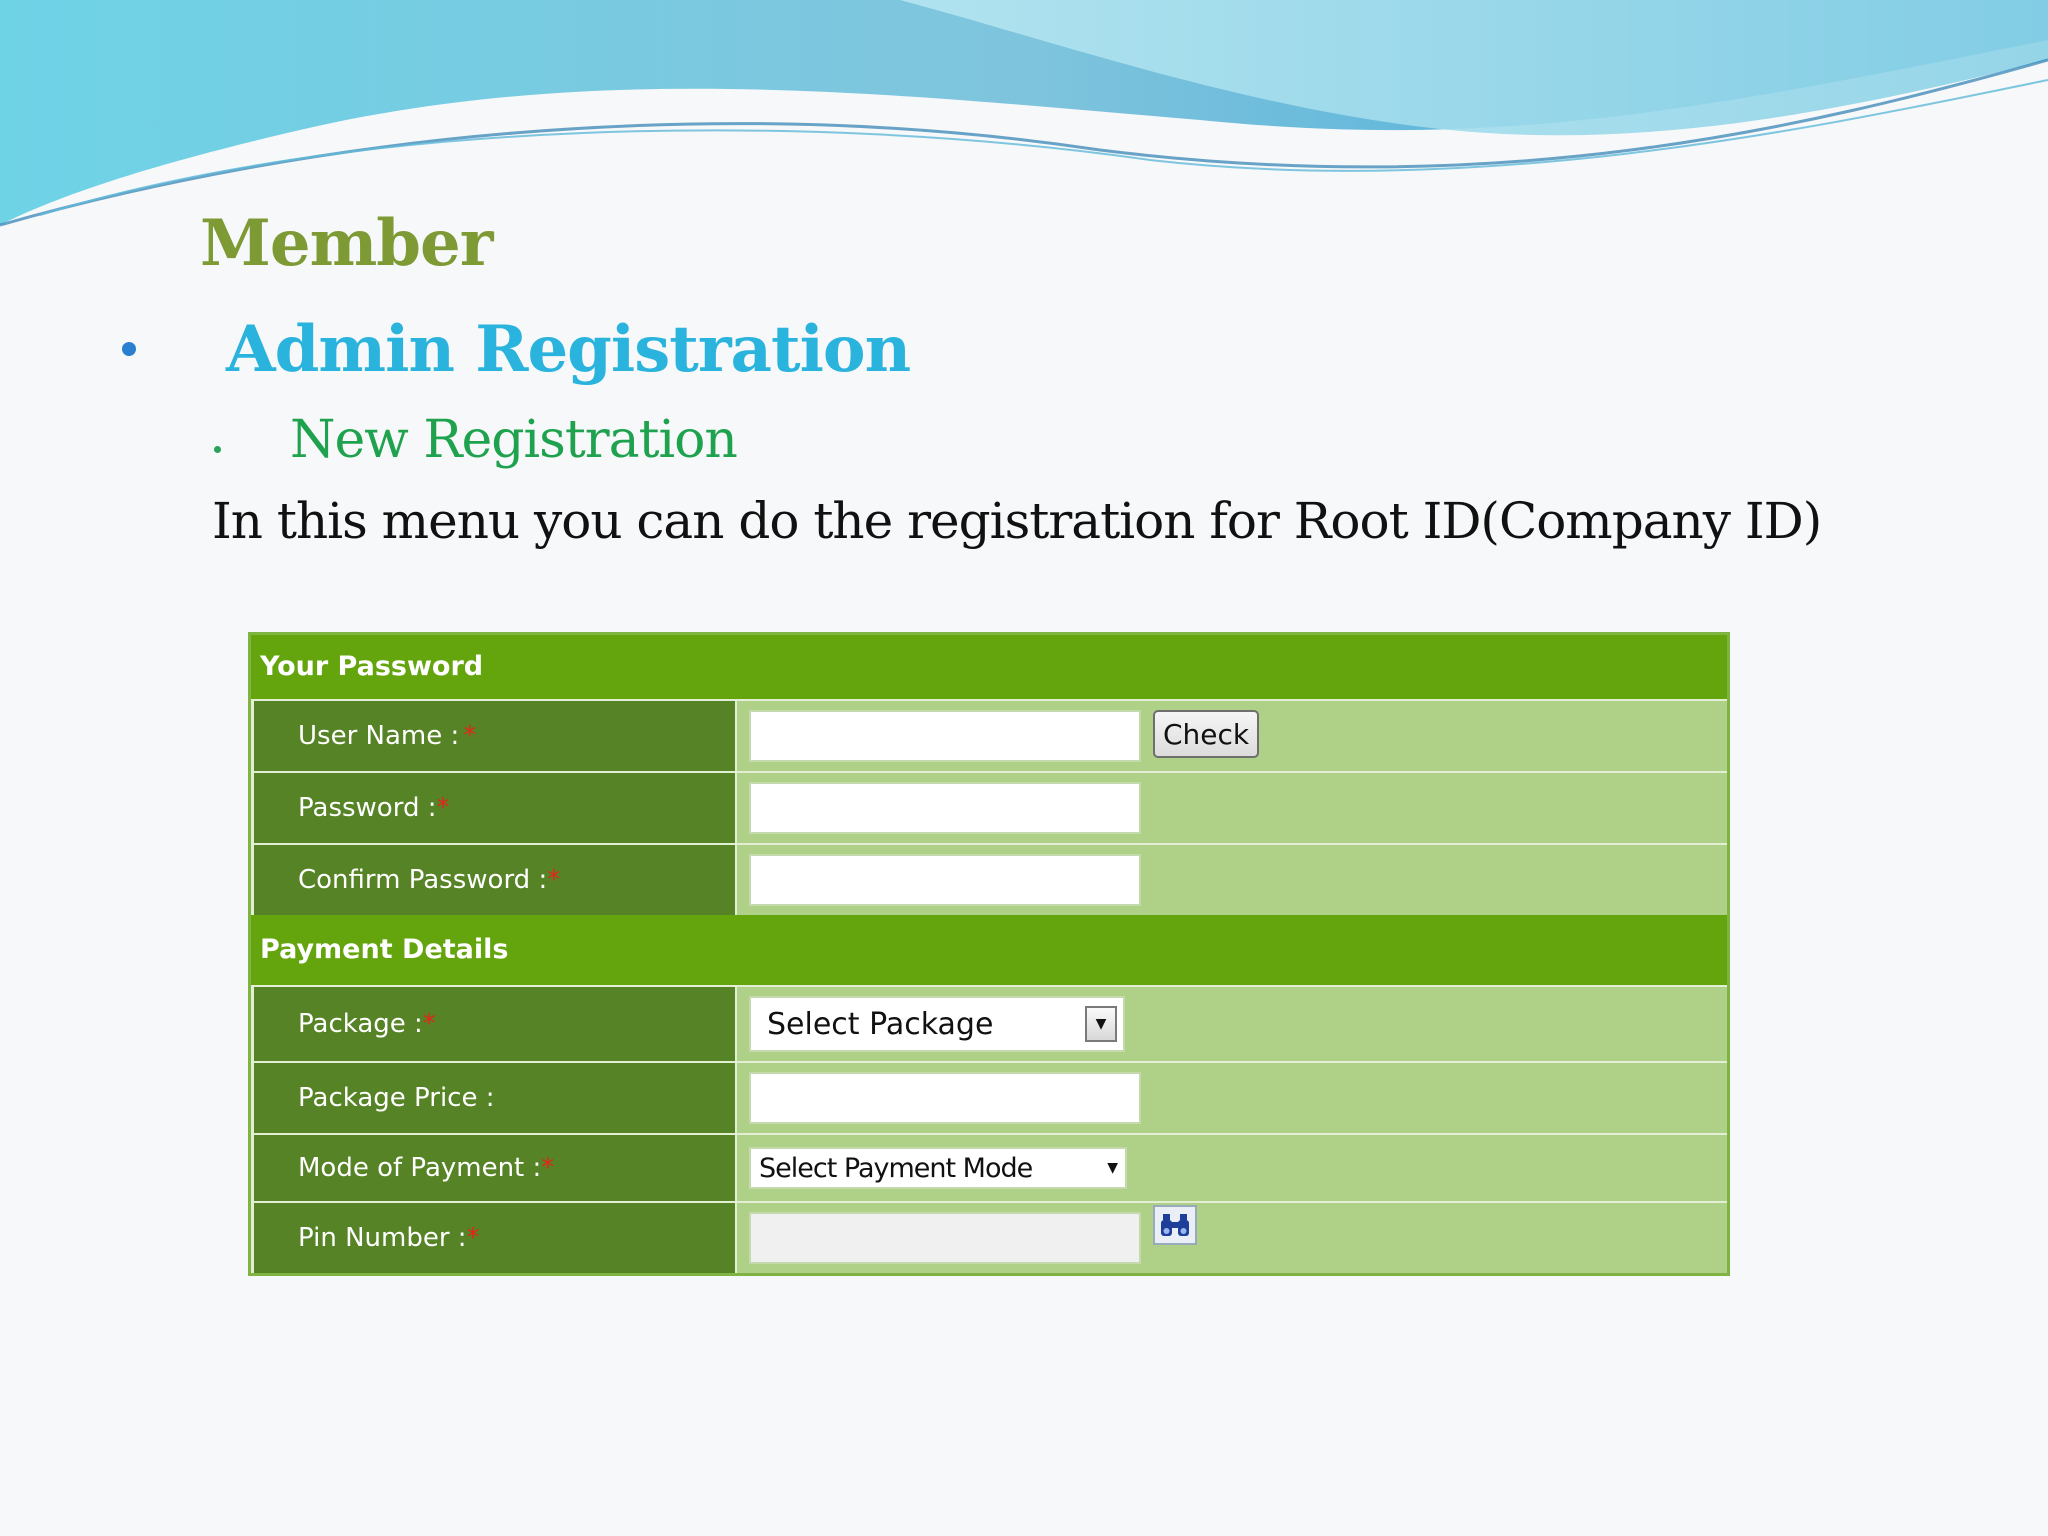  I want to click on package-label: Package : *, so click(494, 1024).